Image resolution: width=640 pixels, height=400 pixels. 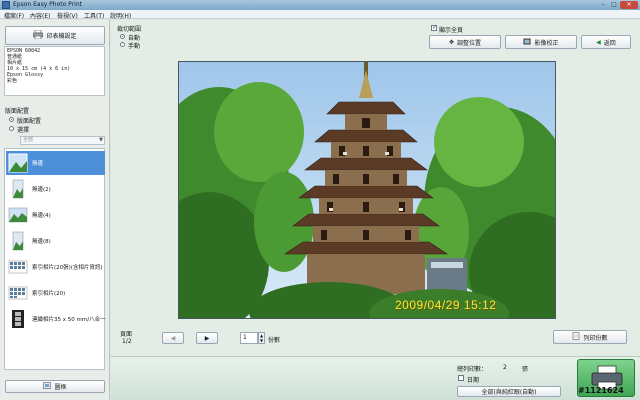 What do you see at coordinates (18, 319) in the screenshot?
I see `film-strip-icon` at bounding box center [18, 319].